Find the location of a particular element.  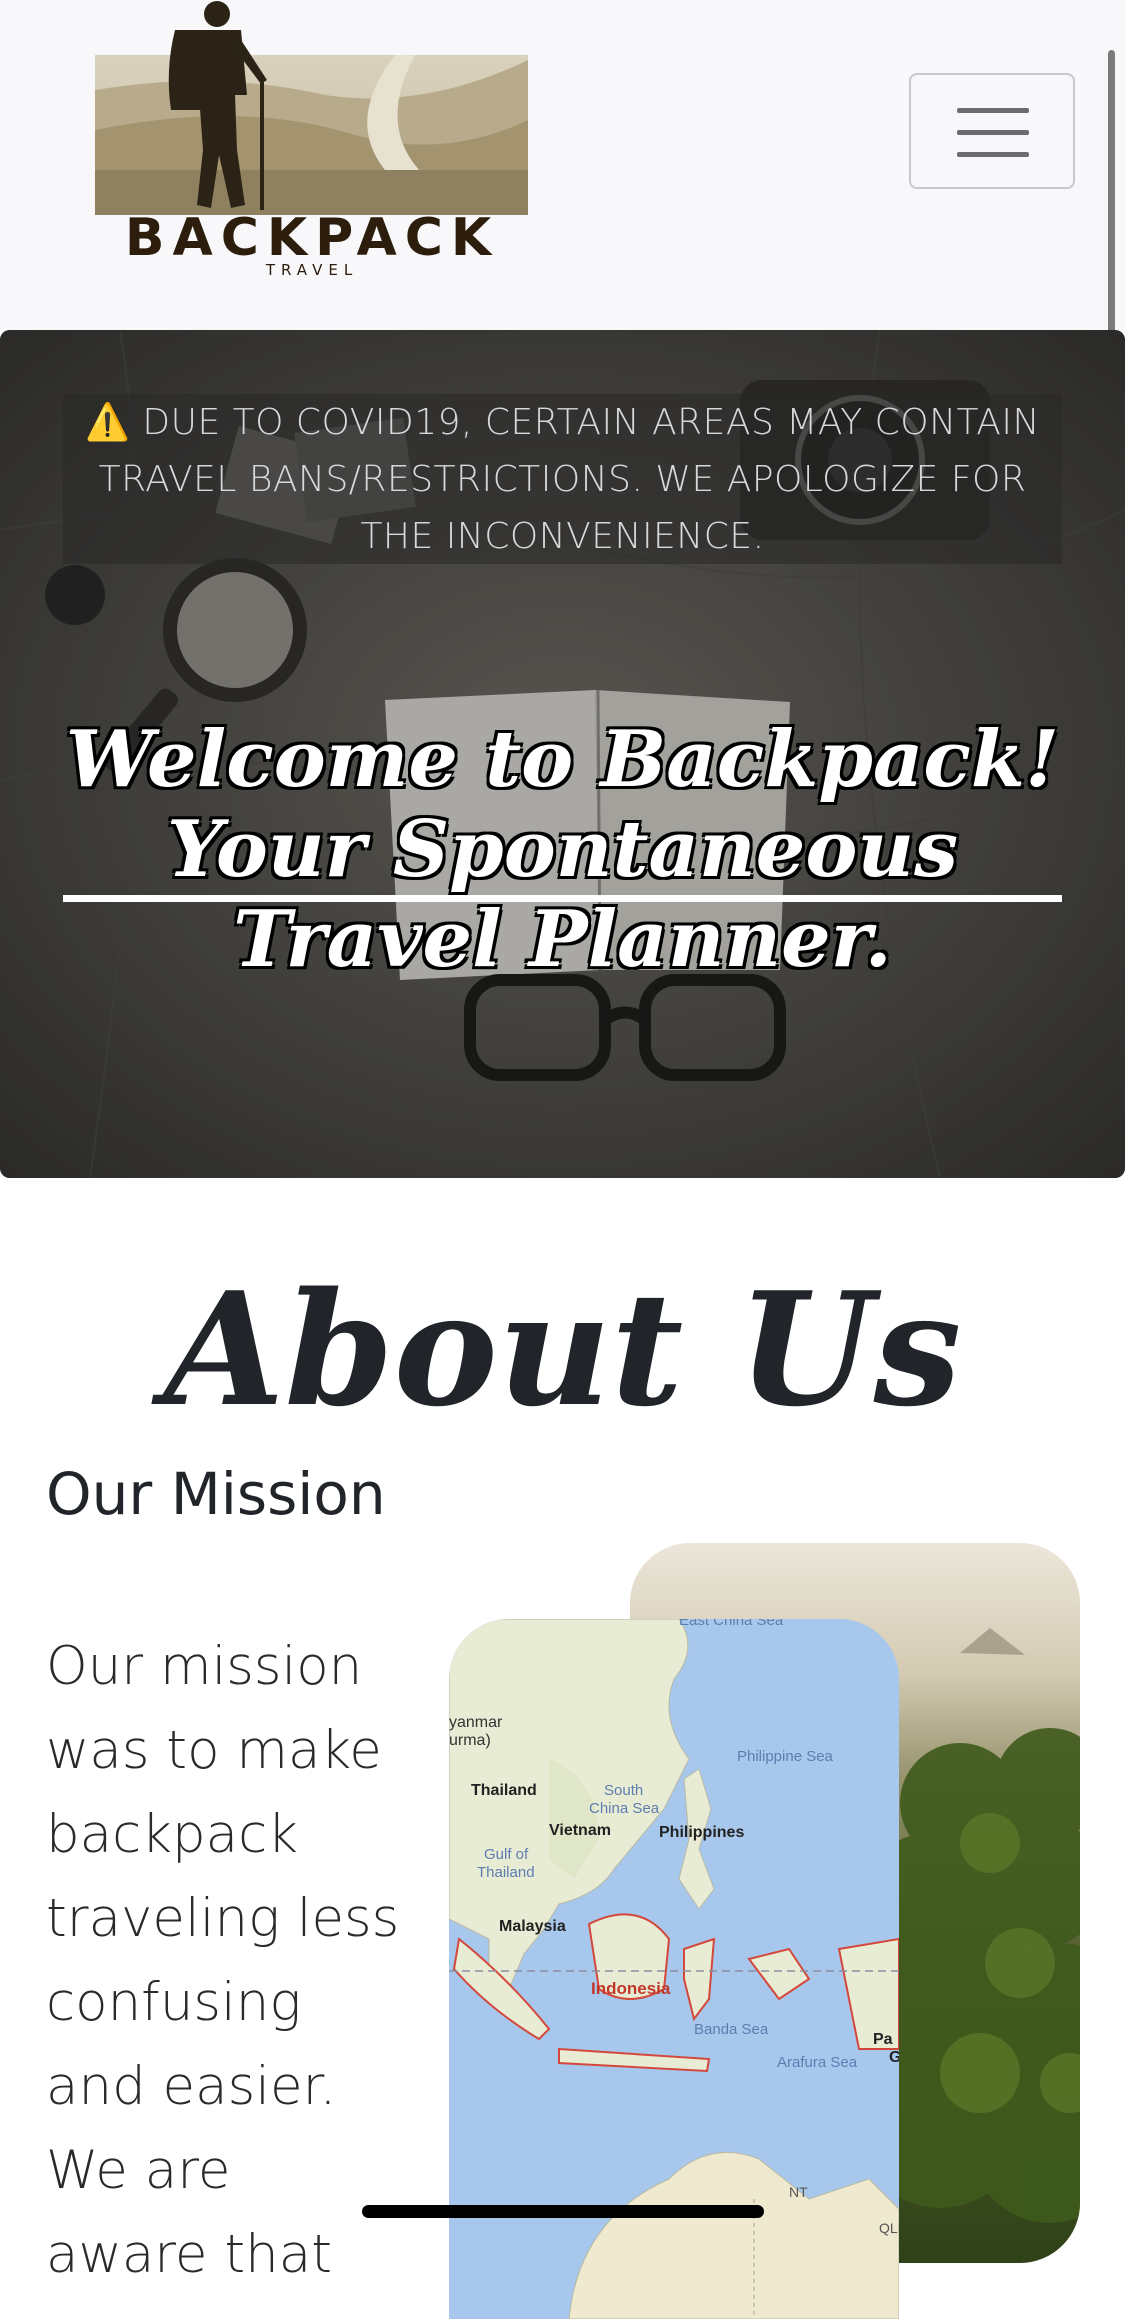

navbar: BACKPACK TRAVEL is located at coordinates (562, 165).